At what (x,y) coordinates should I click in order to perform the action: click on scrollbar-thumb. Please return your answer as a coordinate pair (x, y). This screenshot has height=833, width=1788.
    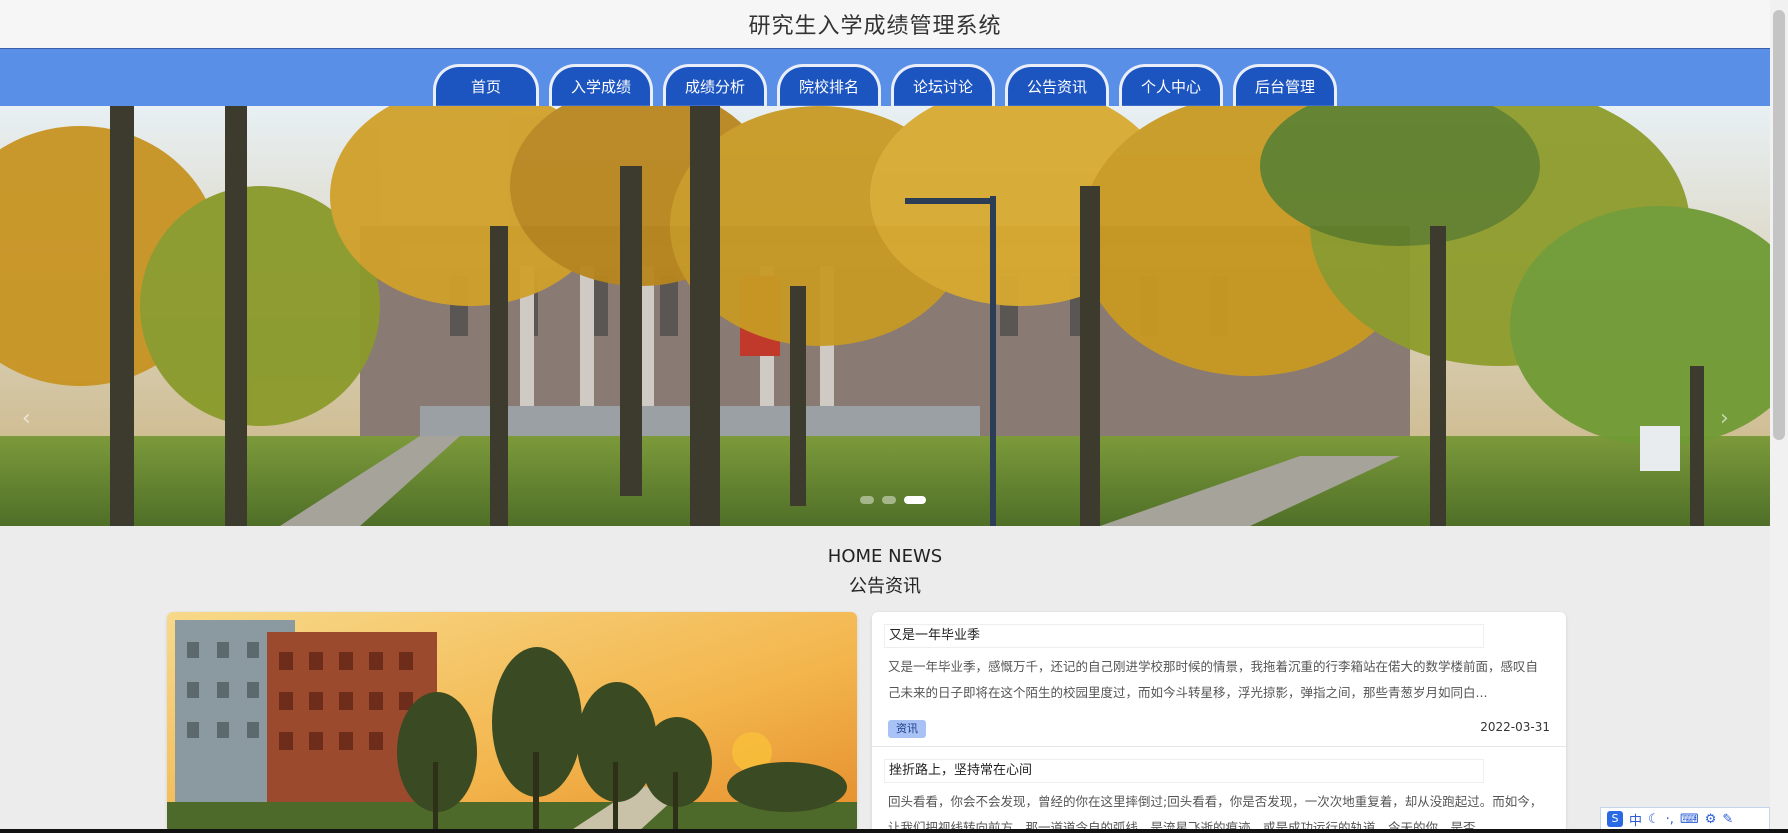
    Looking at the image, I should click on (1779, 225).